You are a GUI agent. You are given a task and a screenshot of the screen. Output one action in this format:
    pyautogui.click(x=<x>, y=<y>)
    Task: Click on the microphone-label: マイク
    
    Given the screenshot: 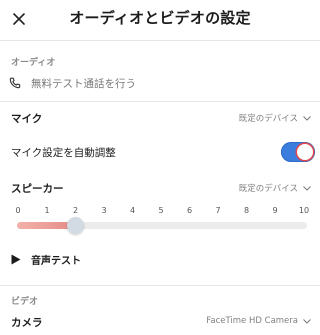 What is the action you would take?
    pyautogui.click(x=27, y=119)
    